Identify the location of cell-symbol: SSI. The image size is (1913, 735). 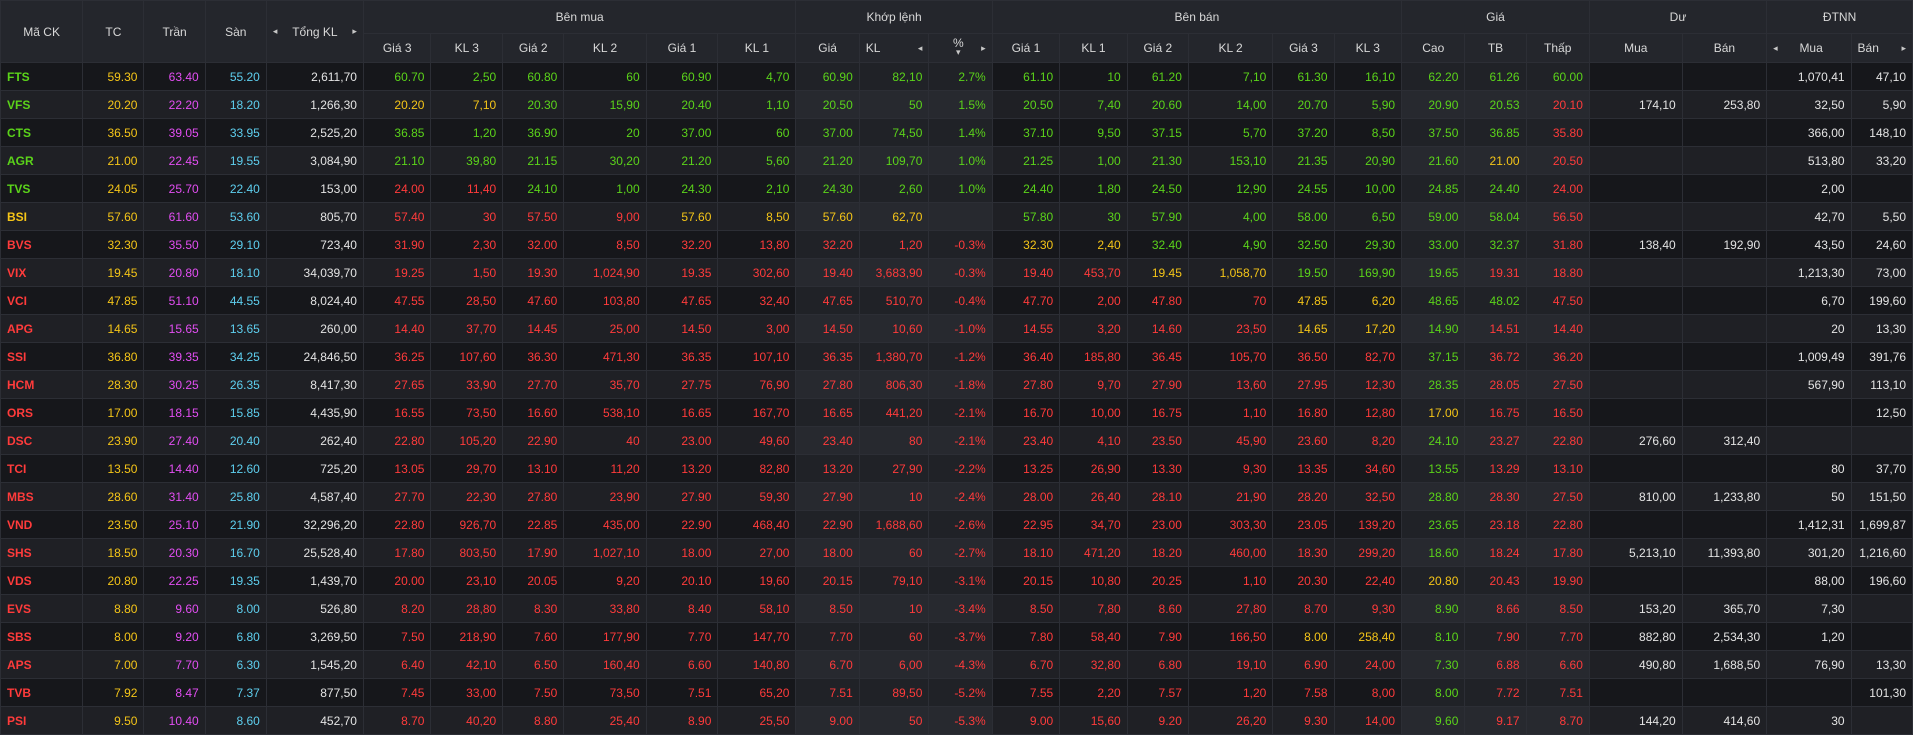
(42, 356).